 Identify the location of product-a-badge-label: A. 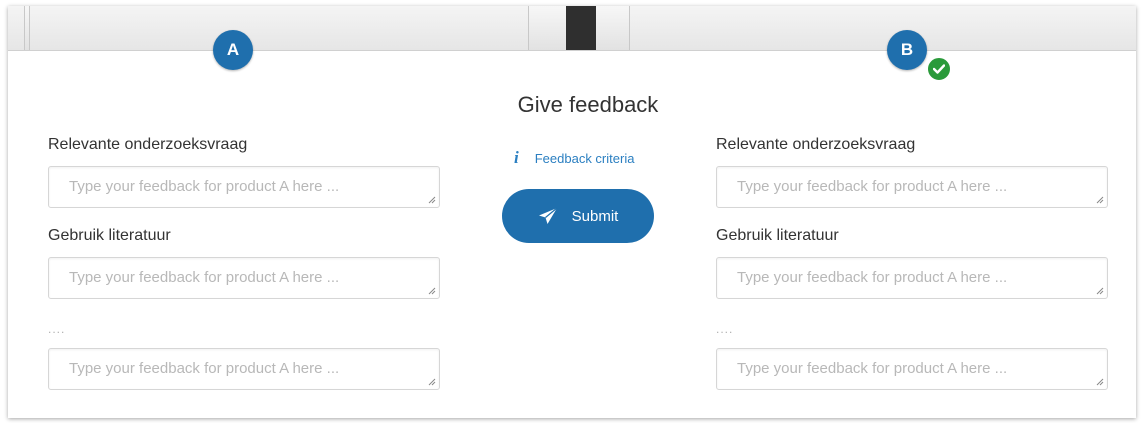
(233, 49).